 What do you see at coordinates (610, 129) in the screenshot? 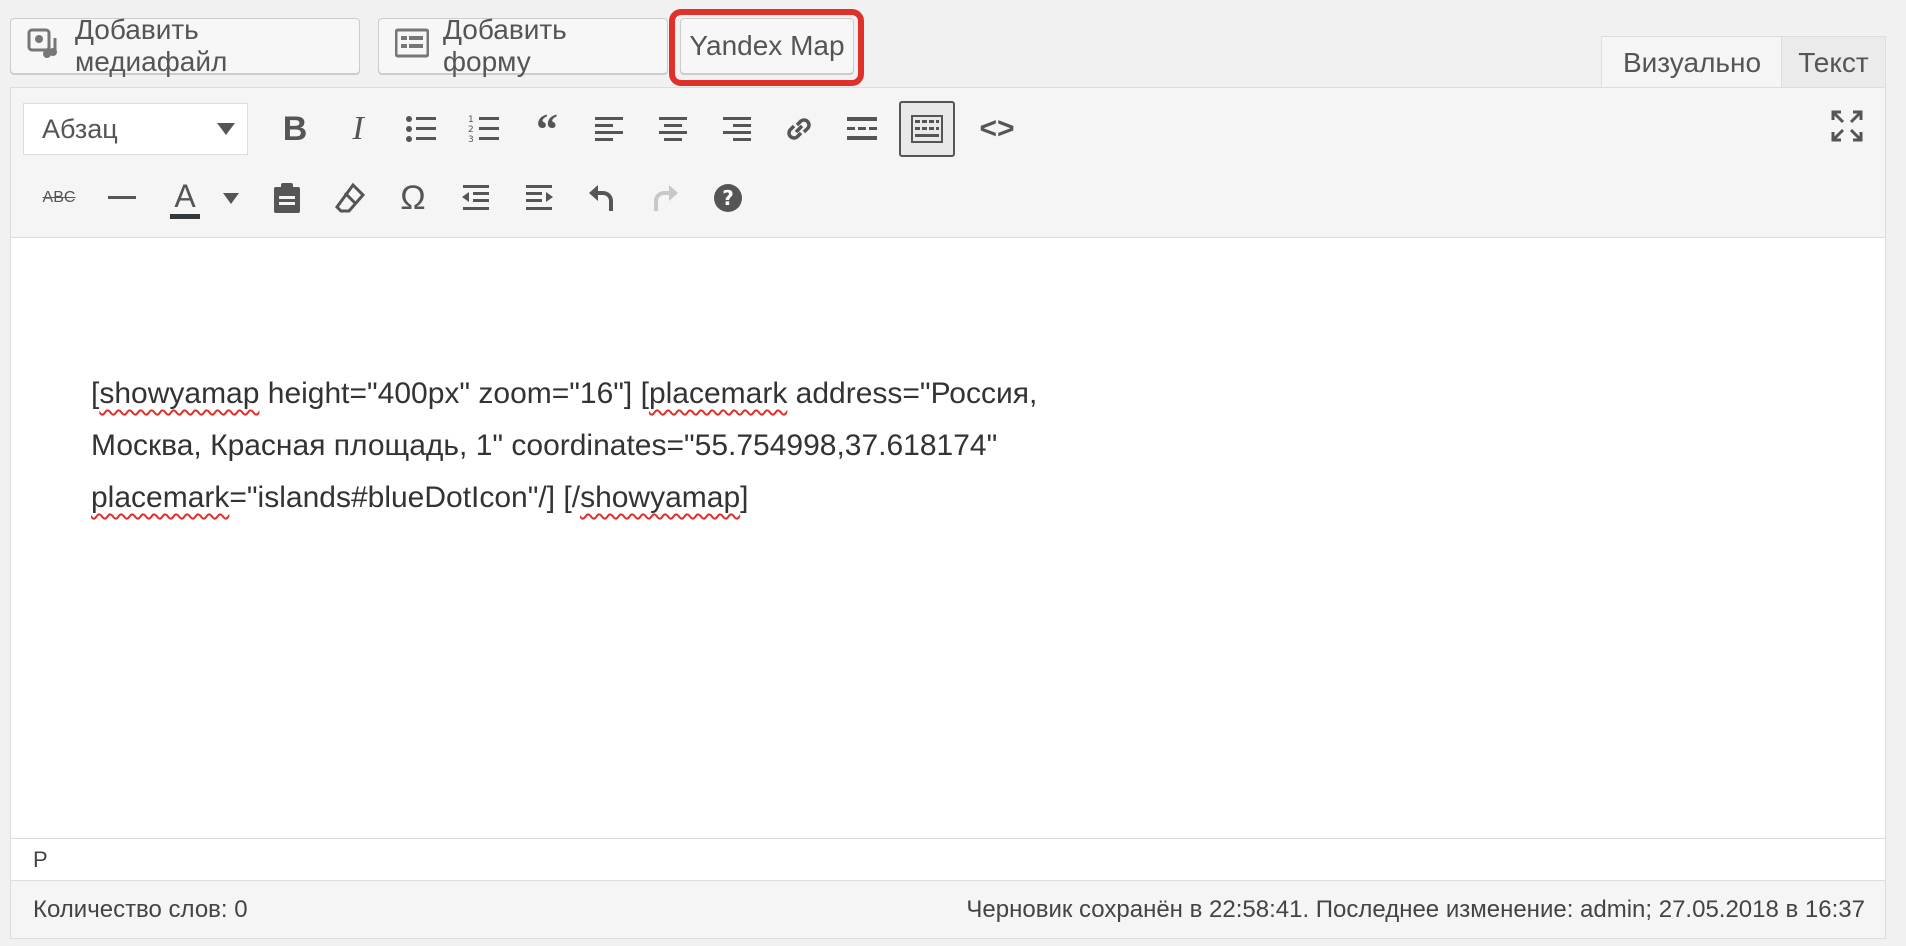
I see `align-left-icon` at bounding box center [610, 129].